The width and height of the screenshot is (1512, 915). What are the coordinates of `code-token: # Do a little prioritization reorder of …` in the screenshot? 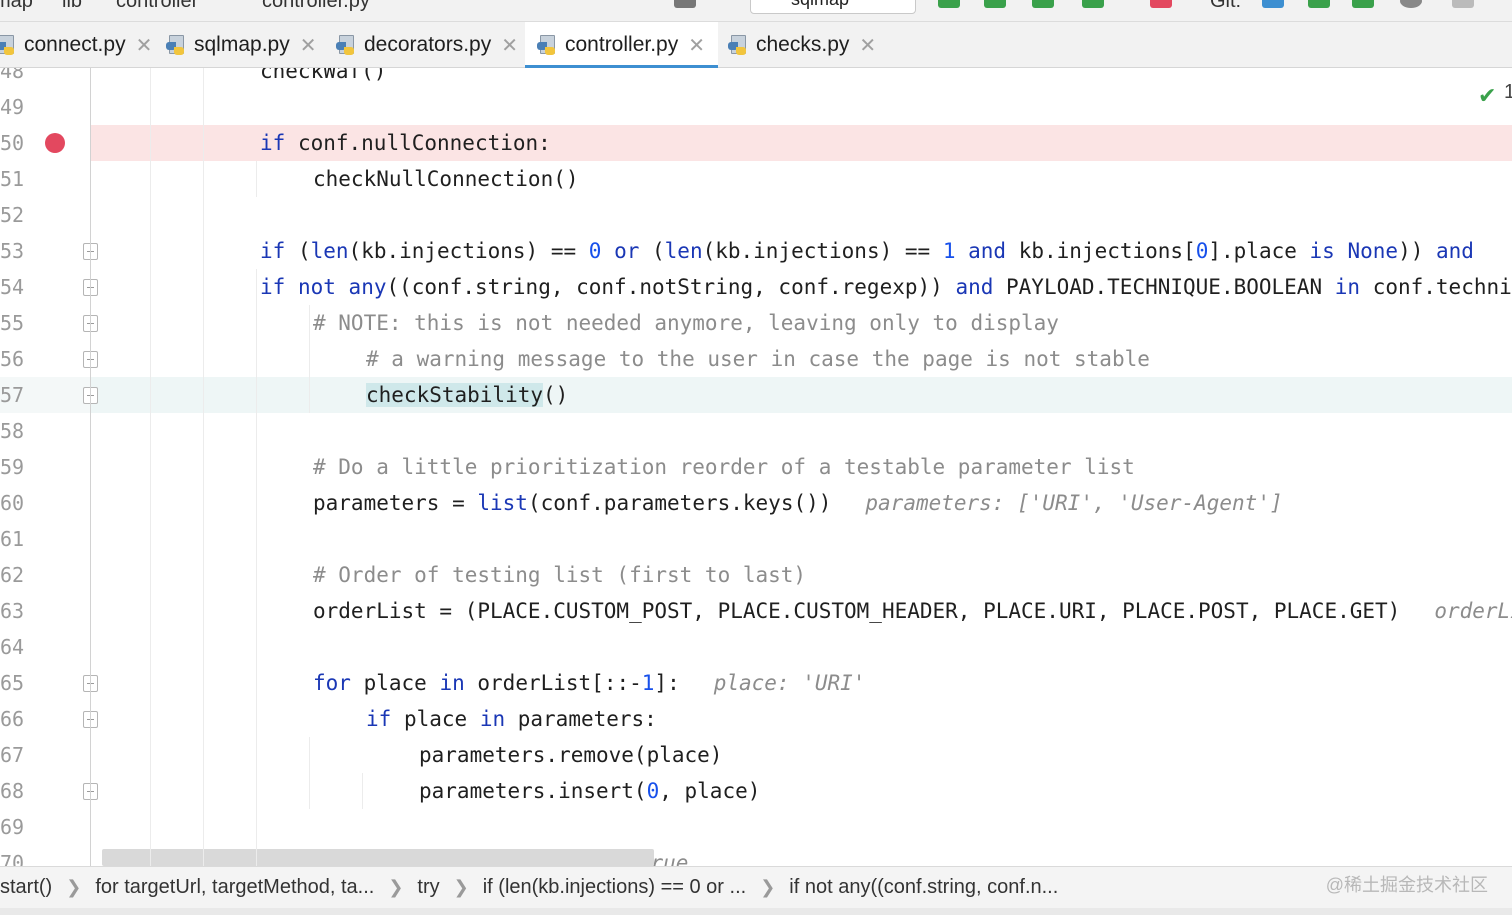 It's located at (724, 467).